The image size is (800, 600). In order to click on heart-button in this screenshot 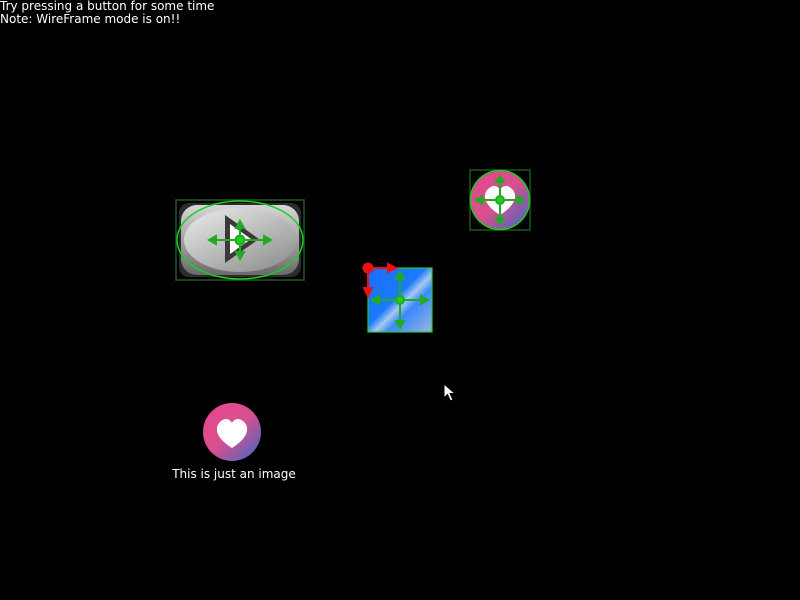, I will do `click(500, 200)`.